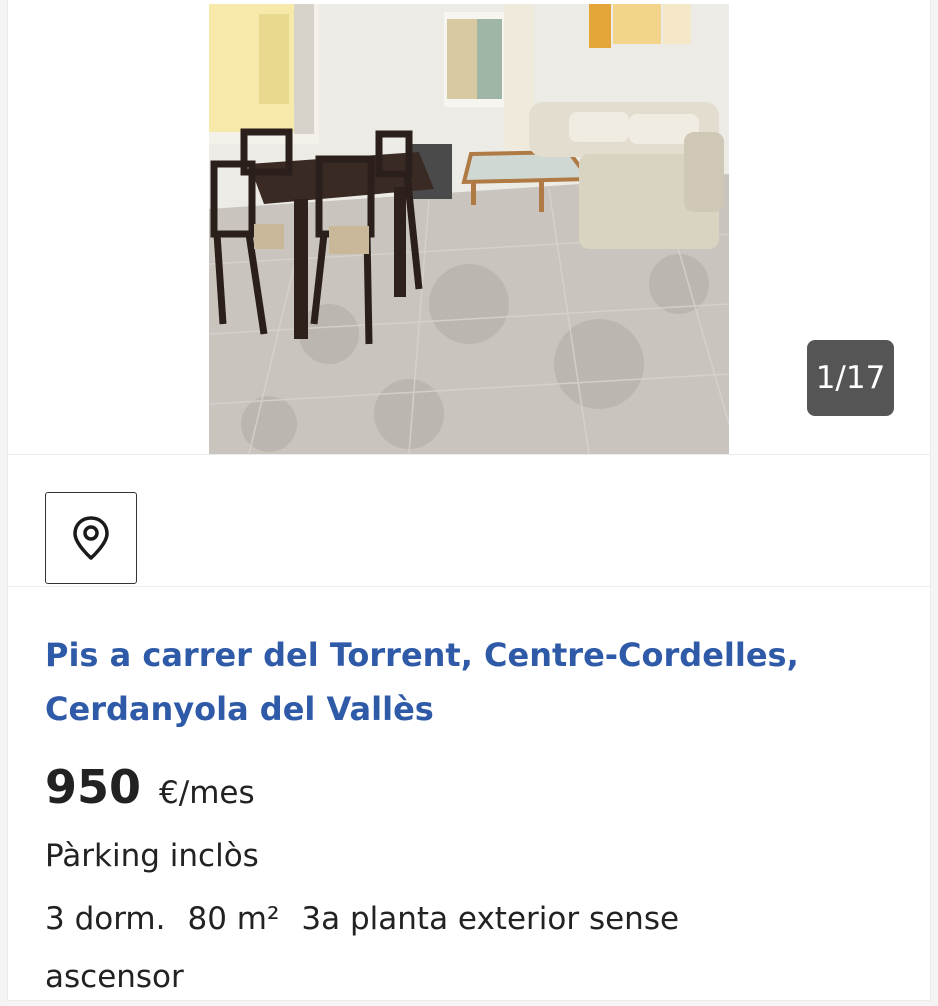  Describe the element at coordinates (93, 787) in the screenshot. I see `price-value: 950` at that location.